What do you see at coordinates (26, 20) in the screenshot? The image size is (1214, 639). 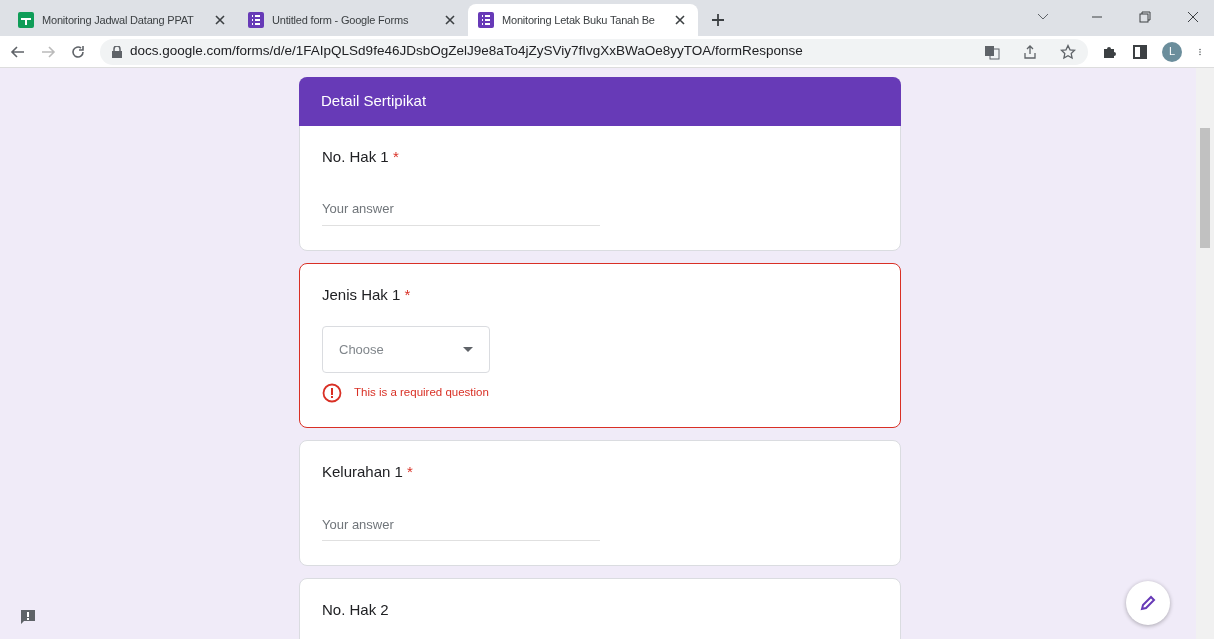 I see `spreadsheet-icon` at bounding box center [26, 20].